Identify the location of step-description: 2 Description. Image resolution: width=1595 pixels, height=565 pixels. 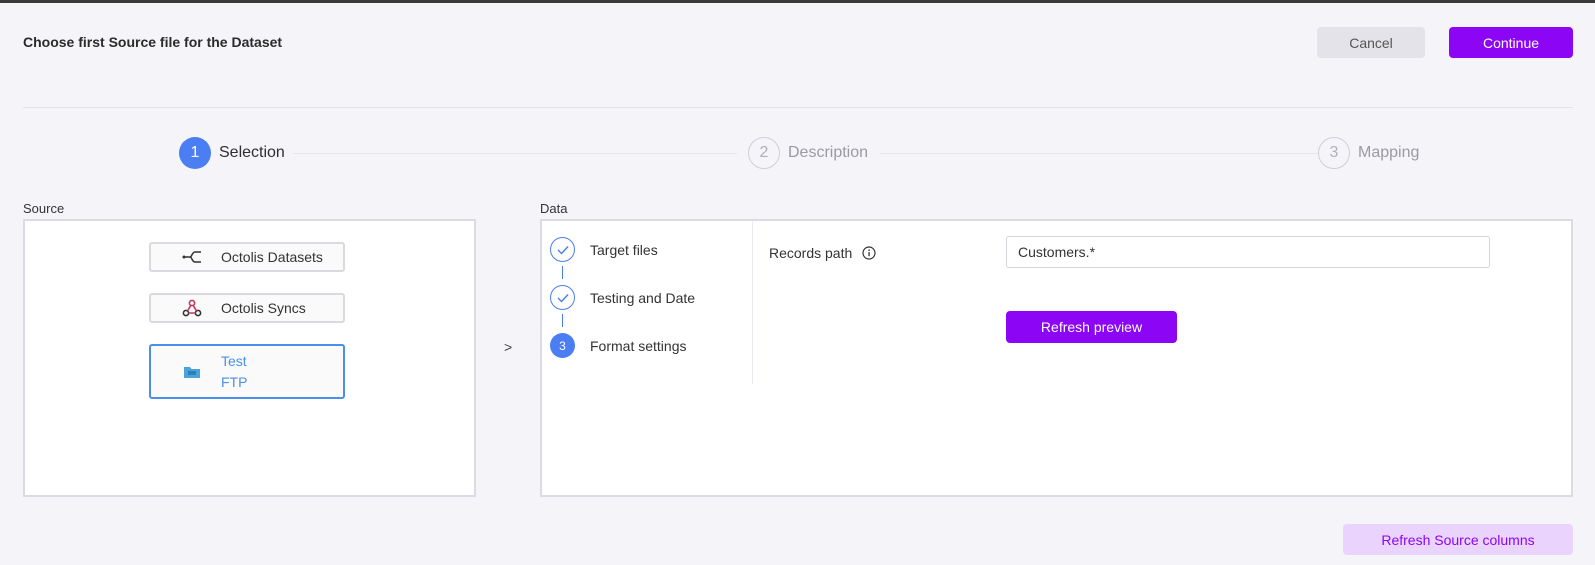
(808, 153).